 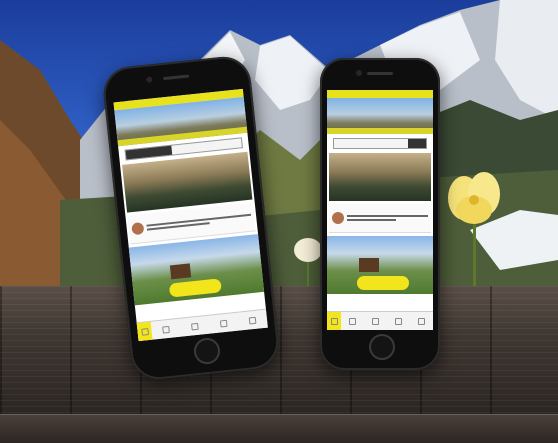 I want to click on tab-home-icon, so click(x=334, y=321).